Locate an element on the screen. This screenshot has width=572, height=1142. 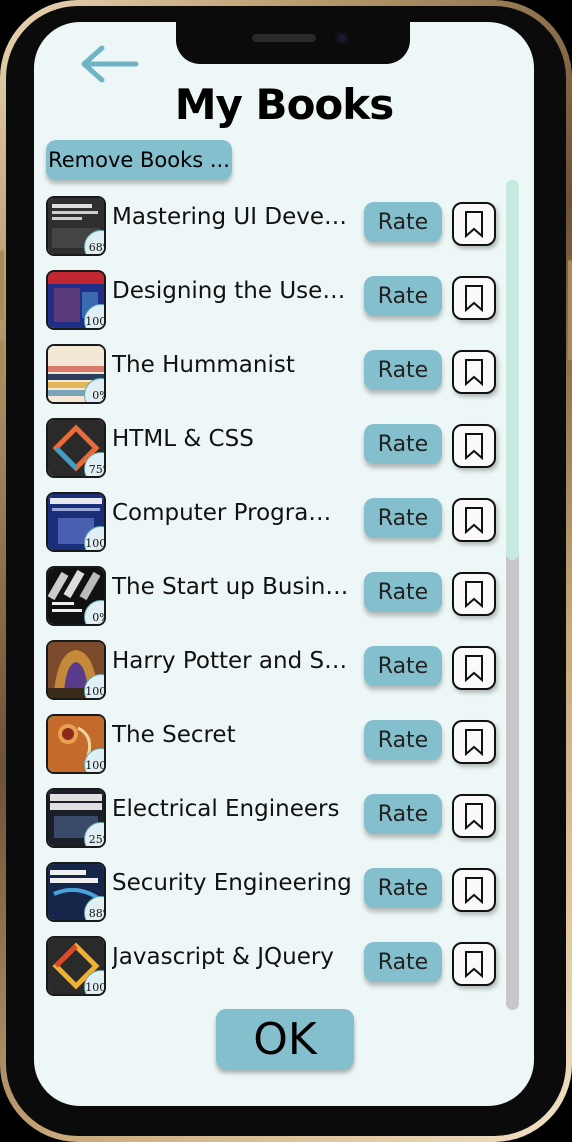
volume-down-button is located at coordinates (2, 375).